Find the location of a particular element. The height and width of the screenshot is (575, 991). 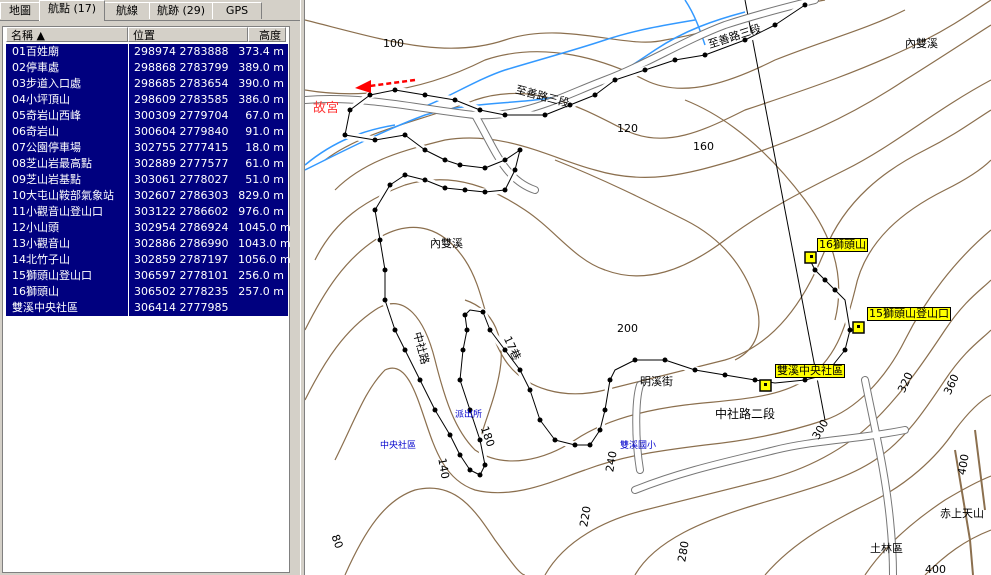

contour-160: 160 is located at coordinates (703, 146).